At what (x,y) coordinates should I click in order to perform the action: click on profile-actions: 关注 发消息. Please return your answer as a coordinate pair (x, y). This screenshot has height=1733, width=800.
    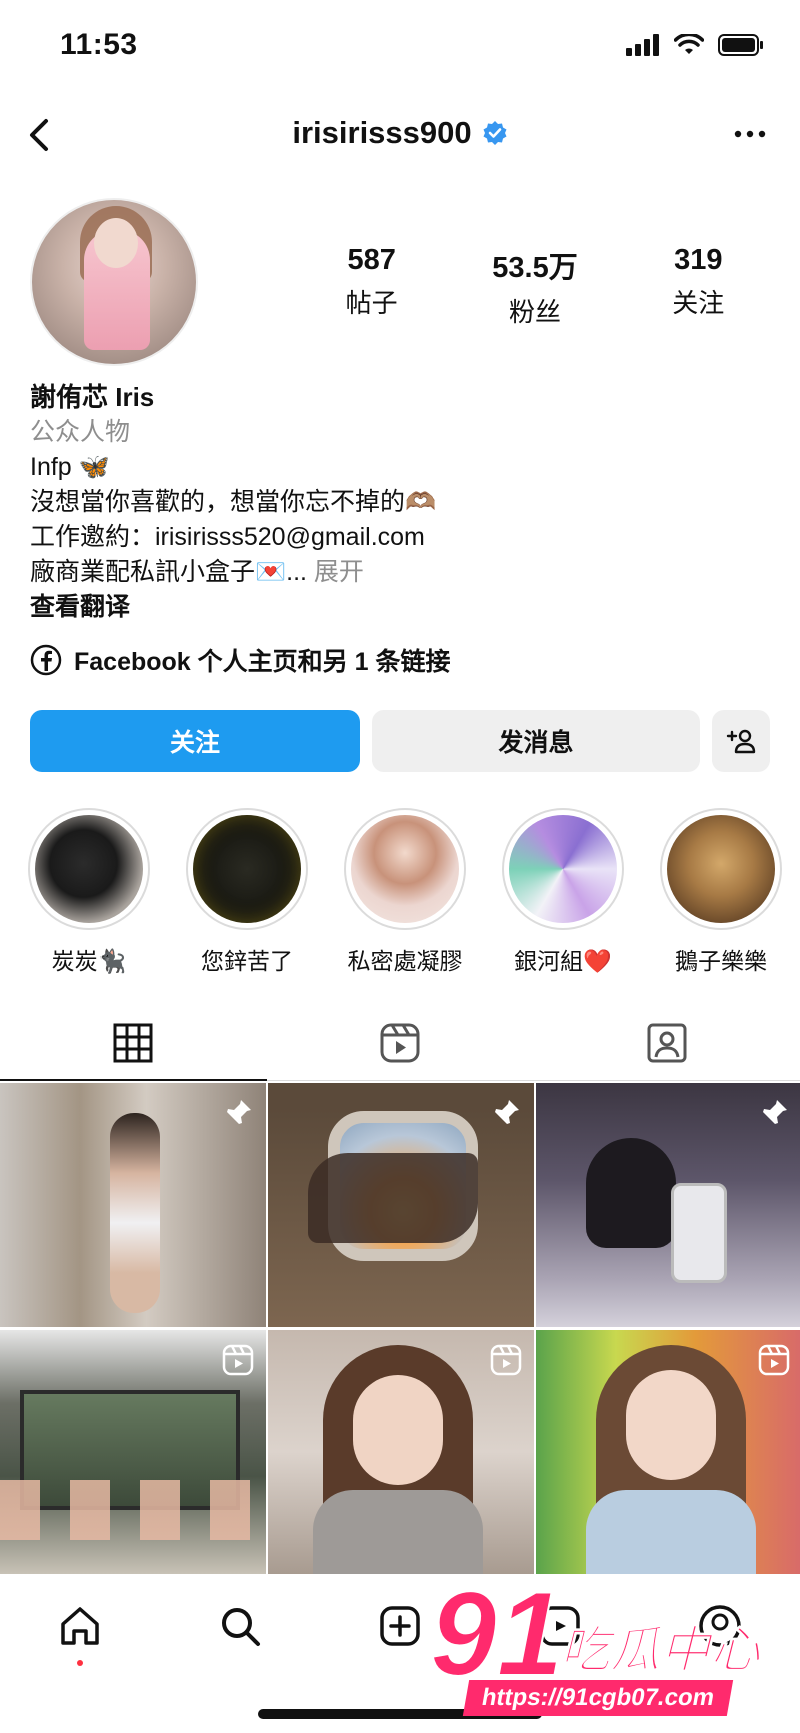
    Looking at the image, I should click on (400, 741).